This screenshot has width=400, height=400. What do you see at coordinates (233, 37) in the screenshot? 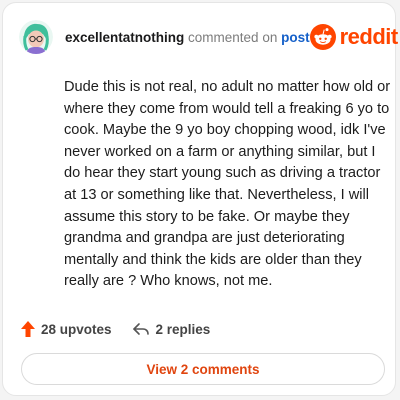
I see `commented-on-label: commented on` at bounding box center [233, 37].